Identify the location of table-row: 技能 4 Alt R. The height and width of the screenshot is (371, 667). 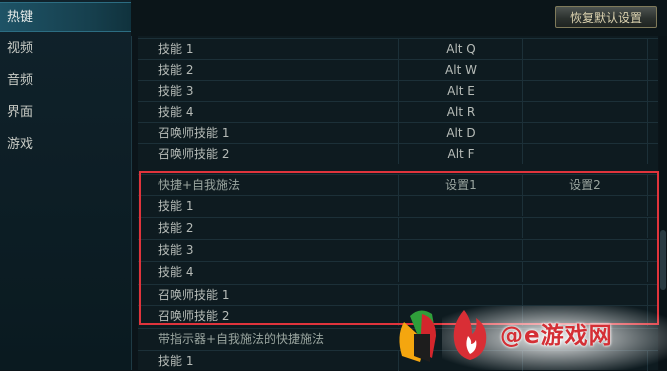
(398, 111).